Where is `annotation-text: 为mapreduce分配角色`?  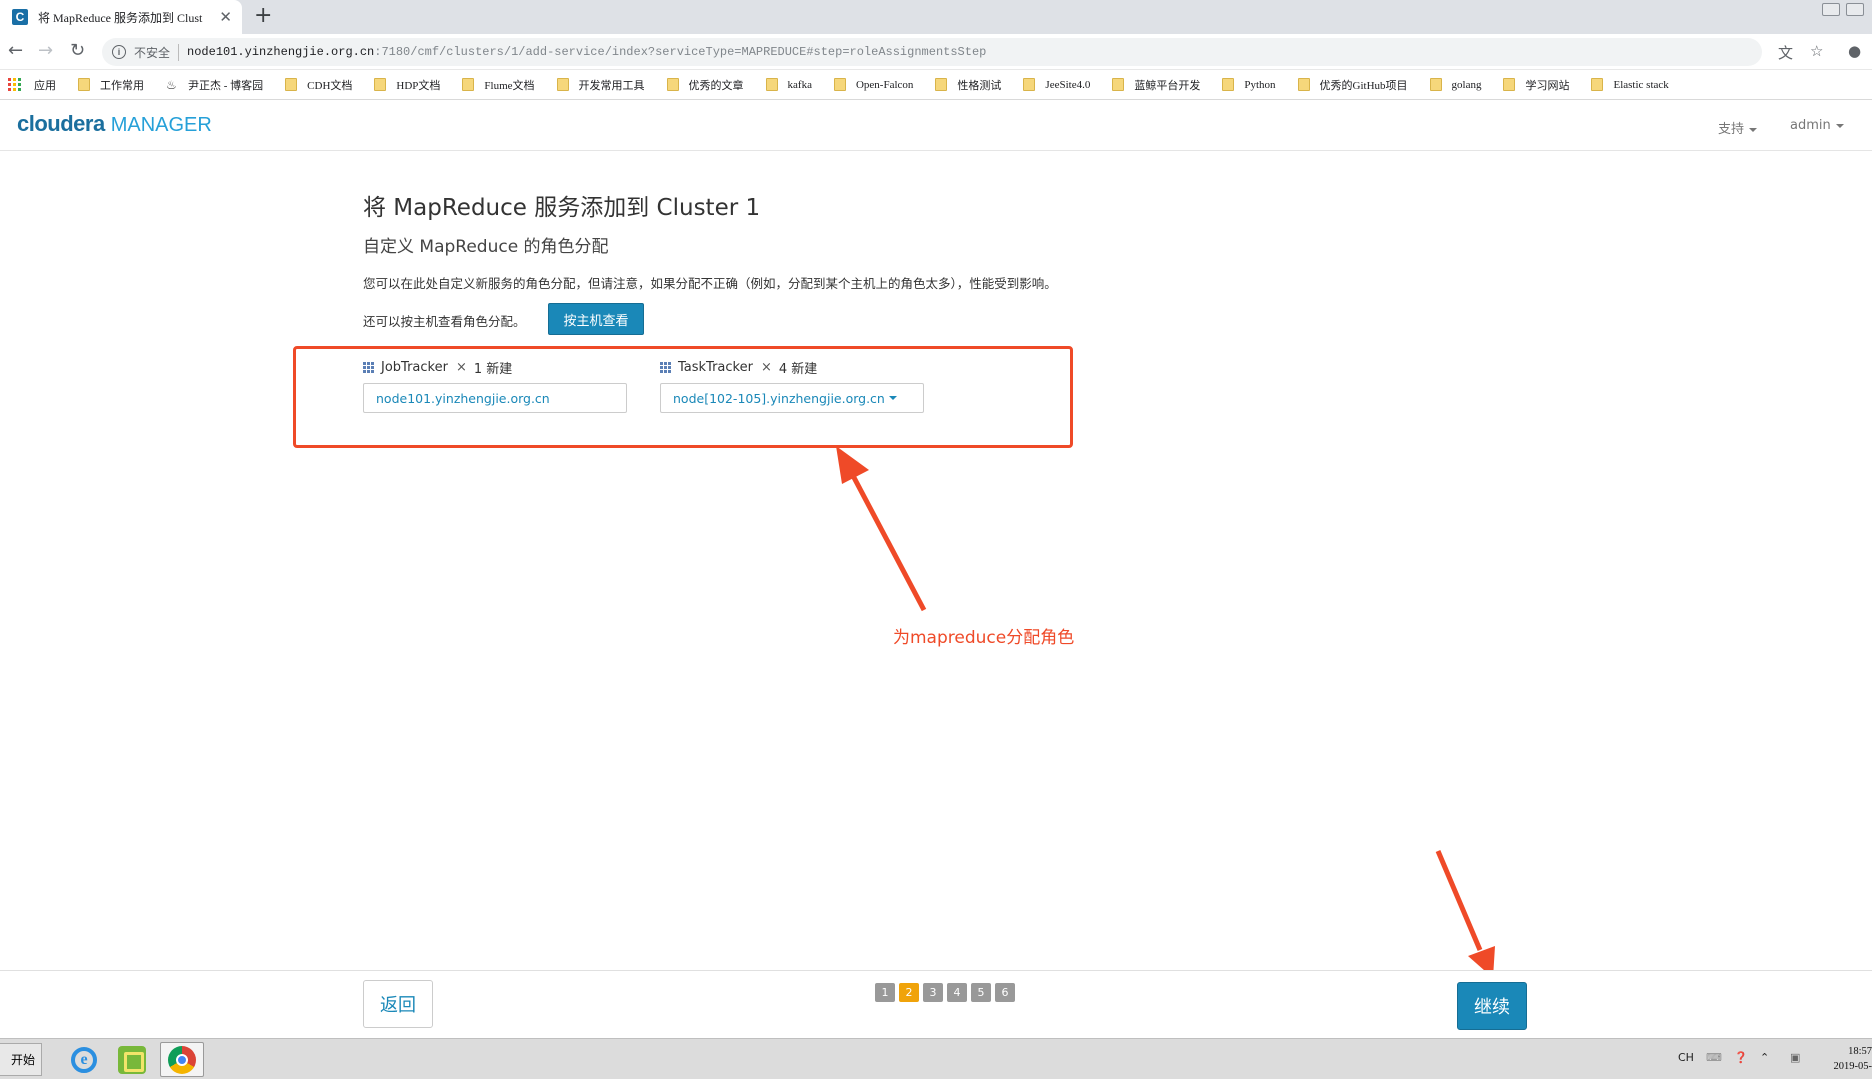
annotation-text: 为mapreduce分配角色 is located at coordinates (984, 638).